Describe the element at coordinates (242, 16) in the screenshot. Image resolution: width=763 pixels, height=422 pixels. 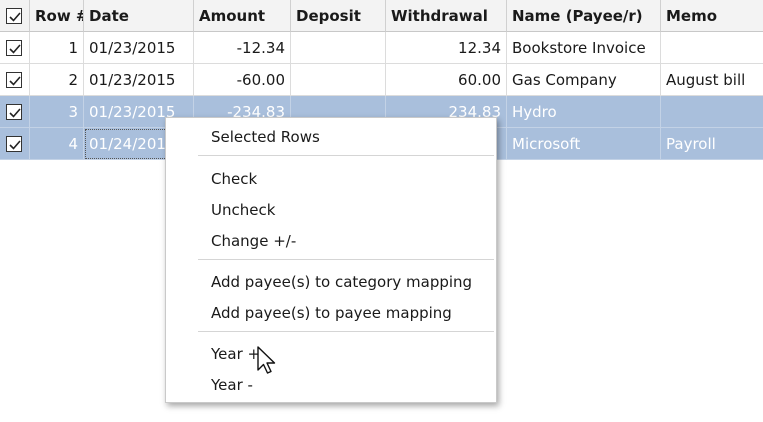
I see `column-header-amount: Amount` at that location.